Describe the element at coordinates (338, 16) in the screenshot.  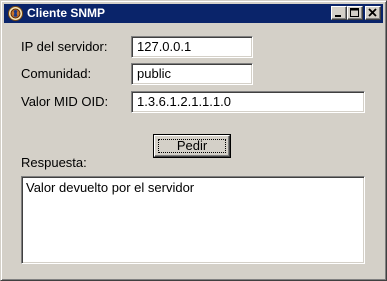
I see `minimize-icon` at that location.